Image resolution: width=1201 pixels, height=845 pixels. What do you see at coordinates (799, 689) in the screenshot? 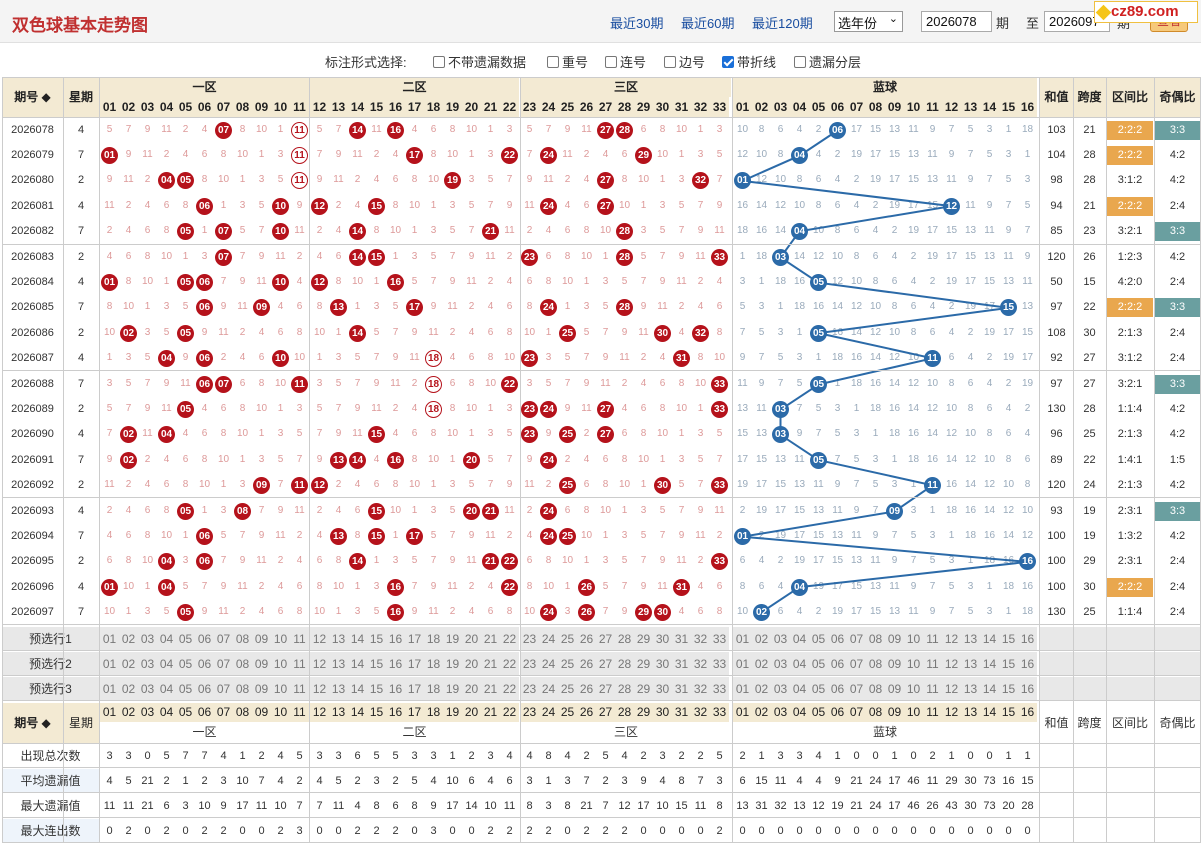
I see `preselect-blue-04: 04` at bounding box center [799, 689].